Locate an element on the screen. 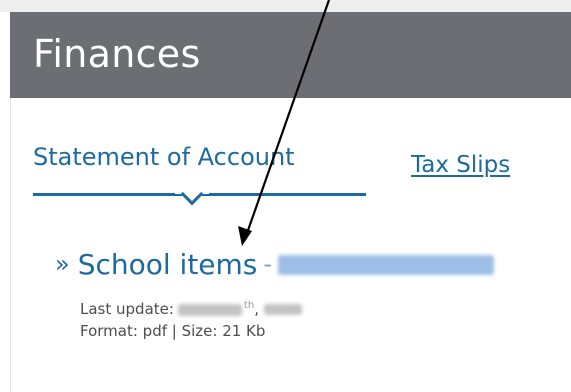 The width and height of the screenshot is (571, 392). redacted-school-name is located at coordinates (386, 264).